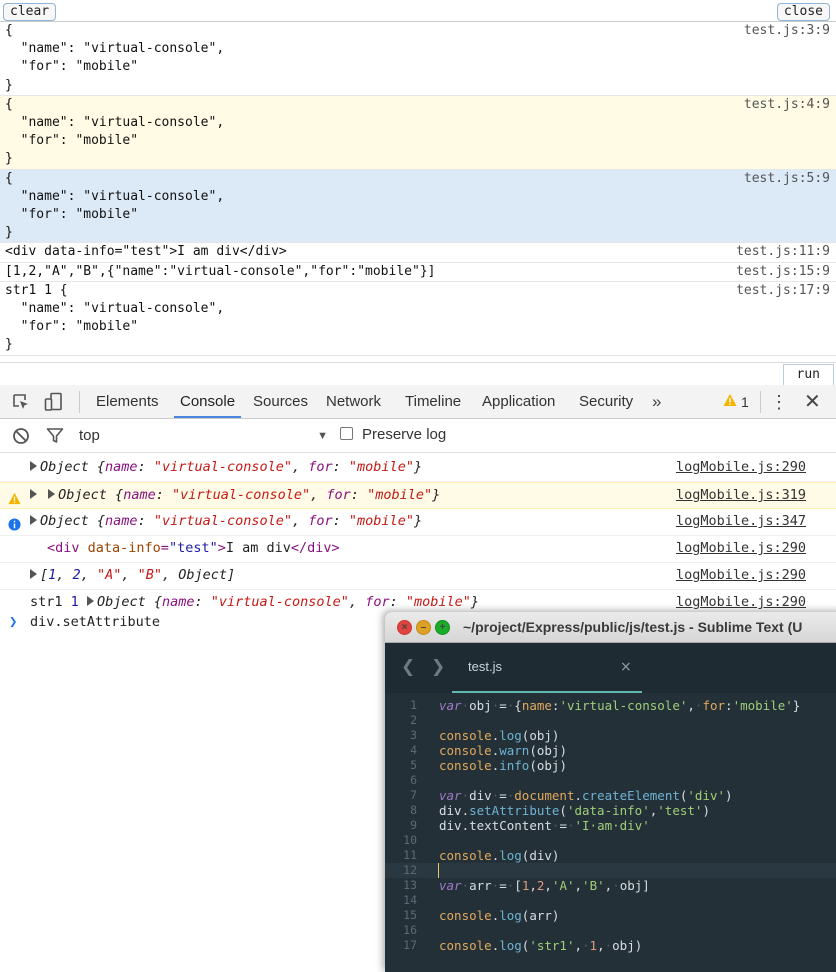 Image resolution: width=836 pixels, height=972 pixels. Describe the element at coordinates (438, 870) in the screenshot. I see `text-caret` at that location.